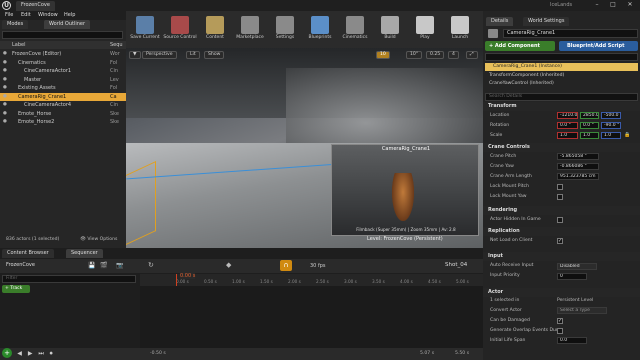  What do you see at coordinates (103, 265) in the screenshot?
I see `render-movie-icon: 🎬` at bounding box center [103, 265].